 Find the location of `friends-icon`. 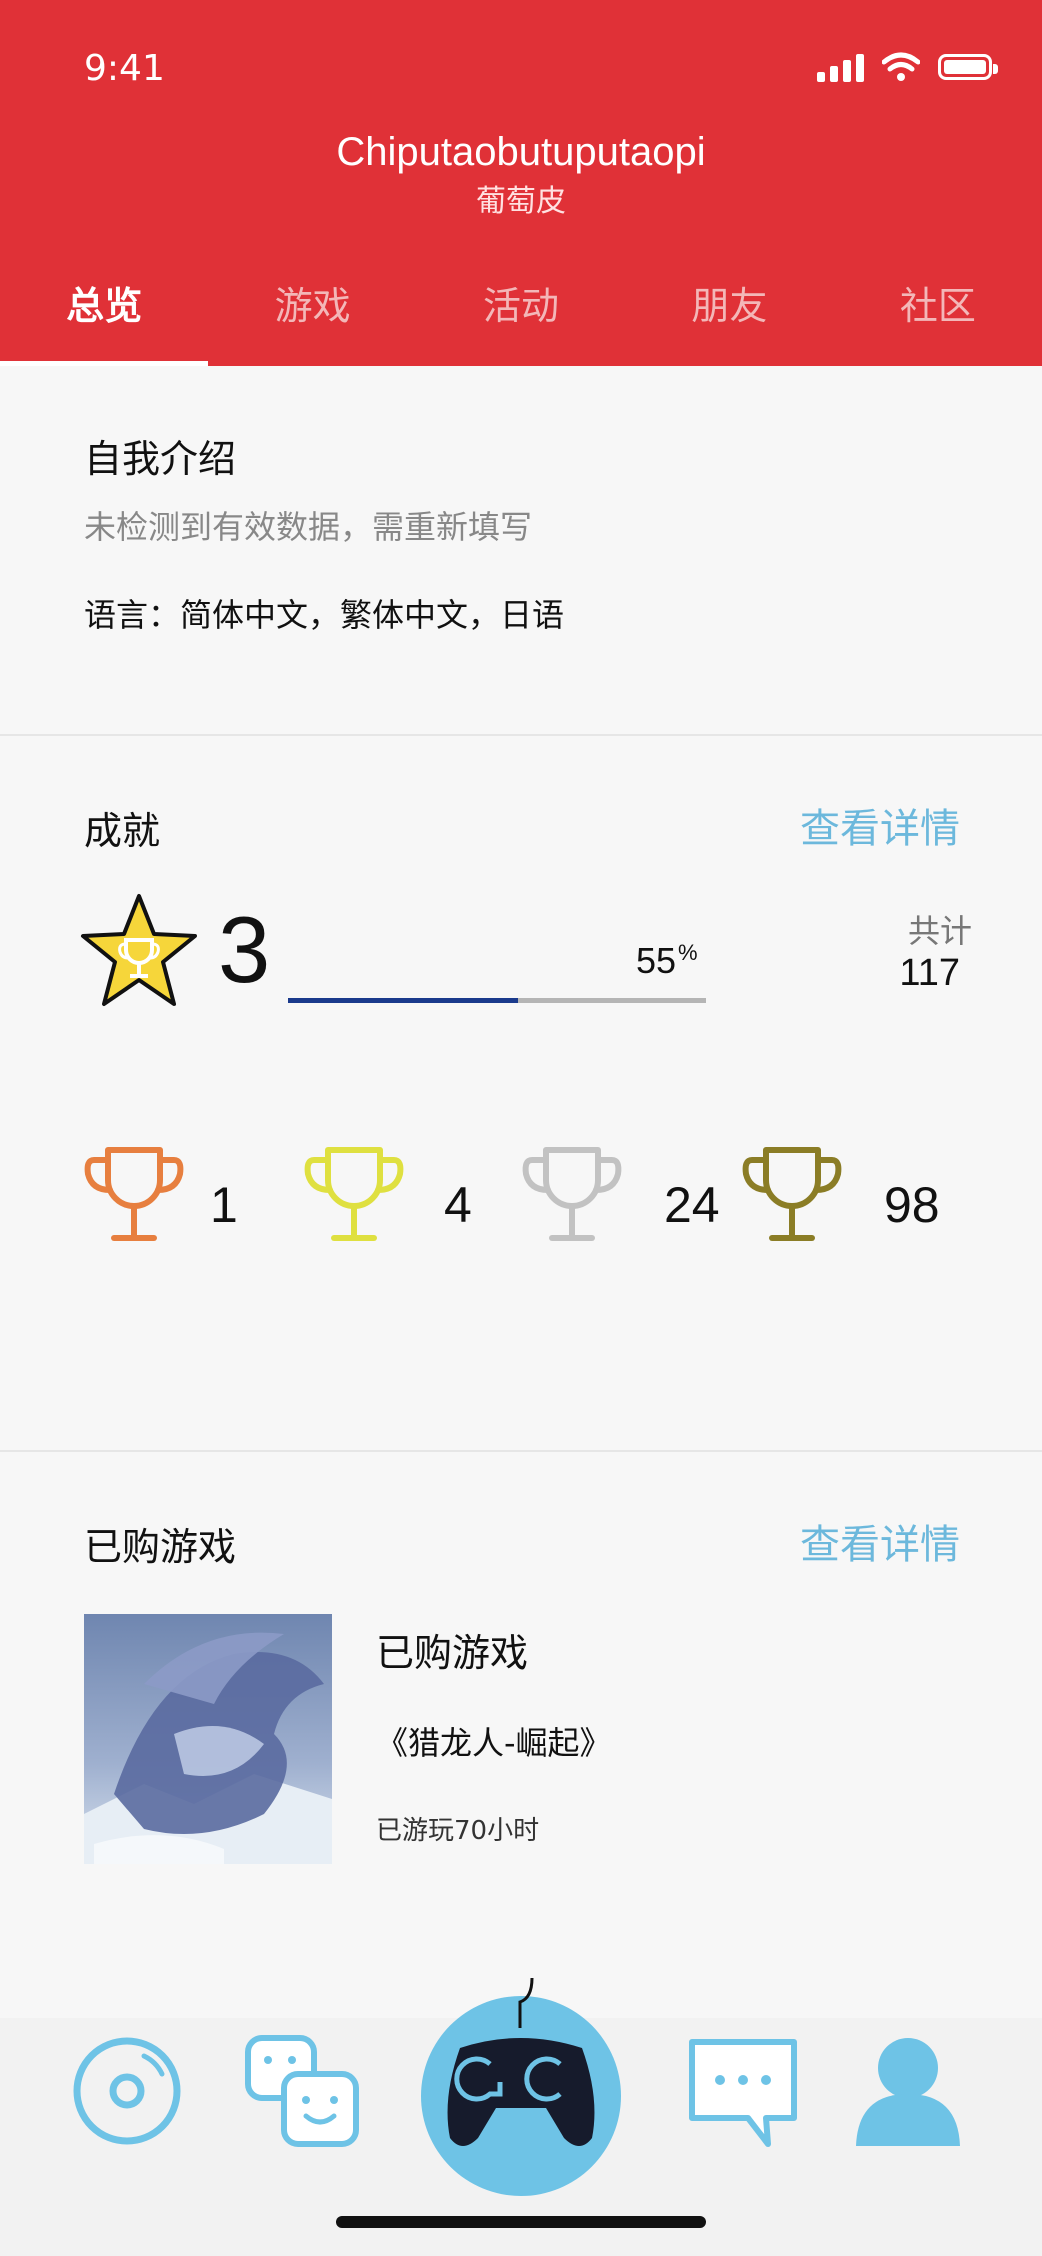

friends-icon is located at coordinates (302, 2092).